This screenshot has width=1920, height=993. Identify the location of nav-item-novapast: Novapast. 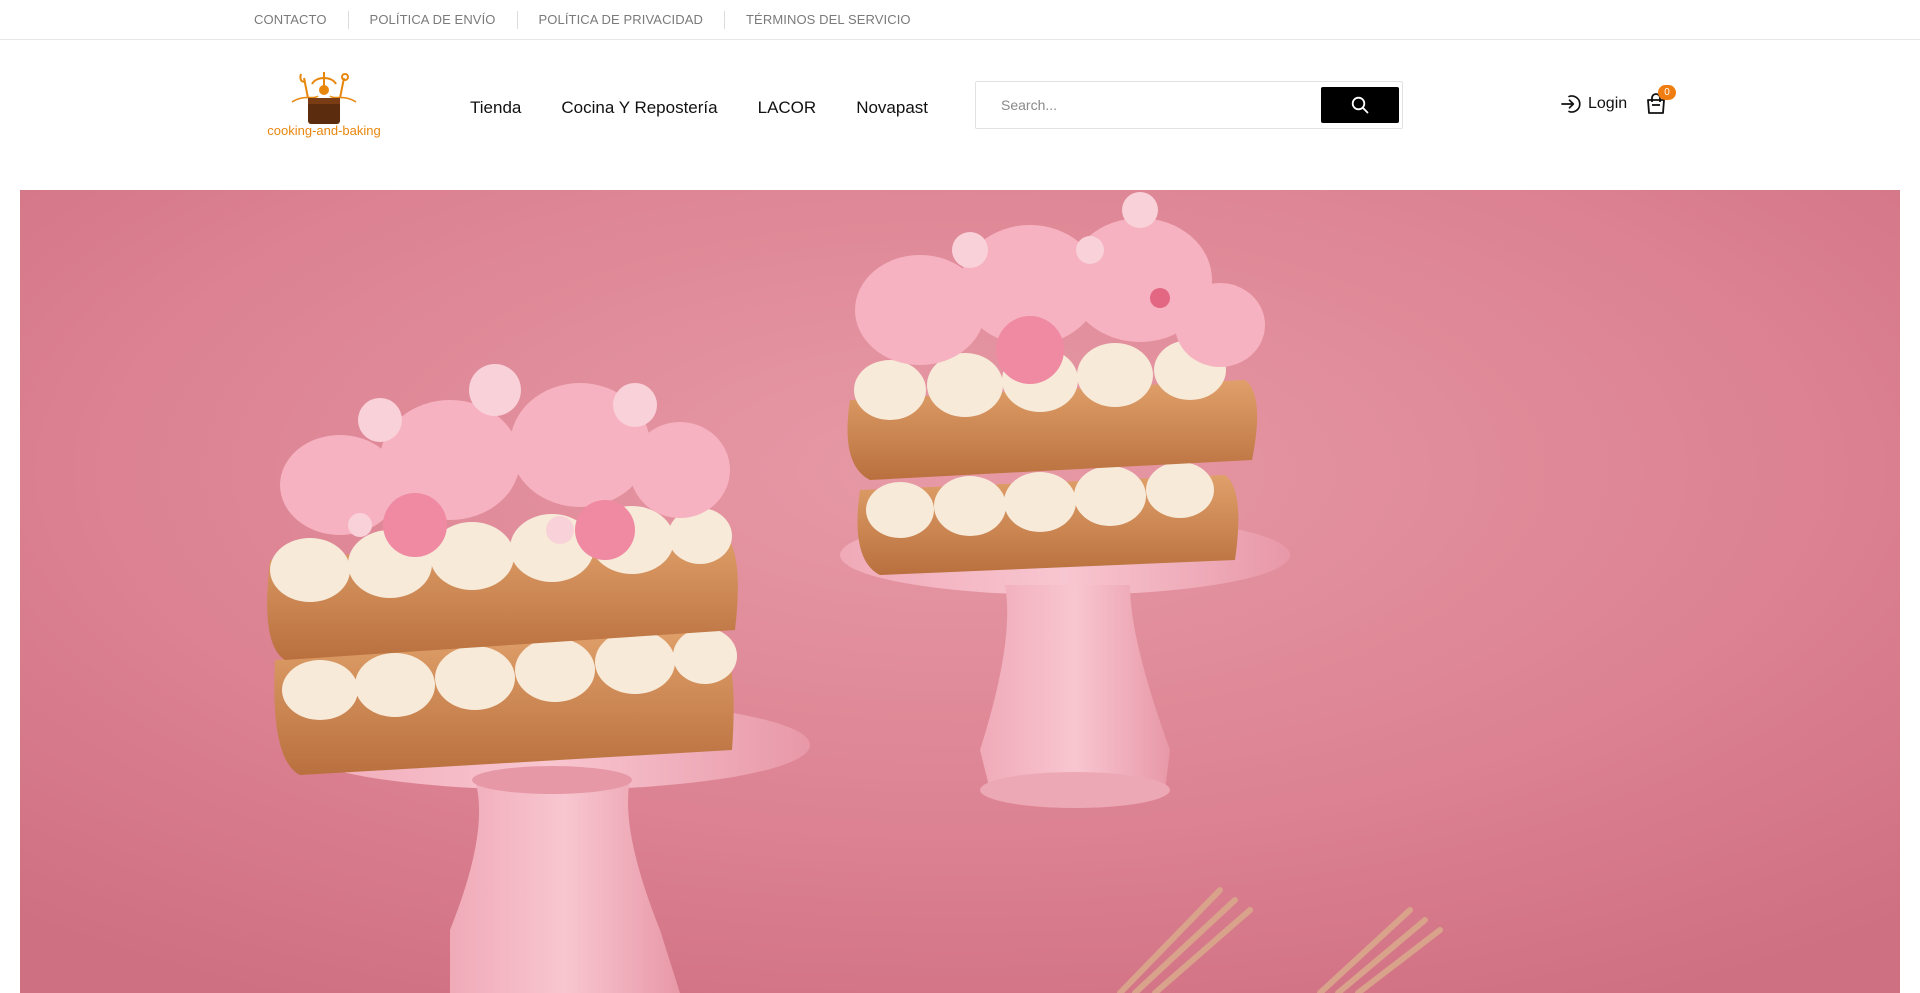
(892, 108).